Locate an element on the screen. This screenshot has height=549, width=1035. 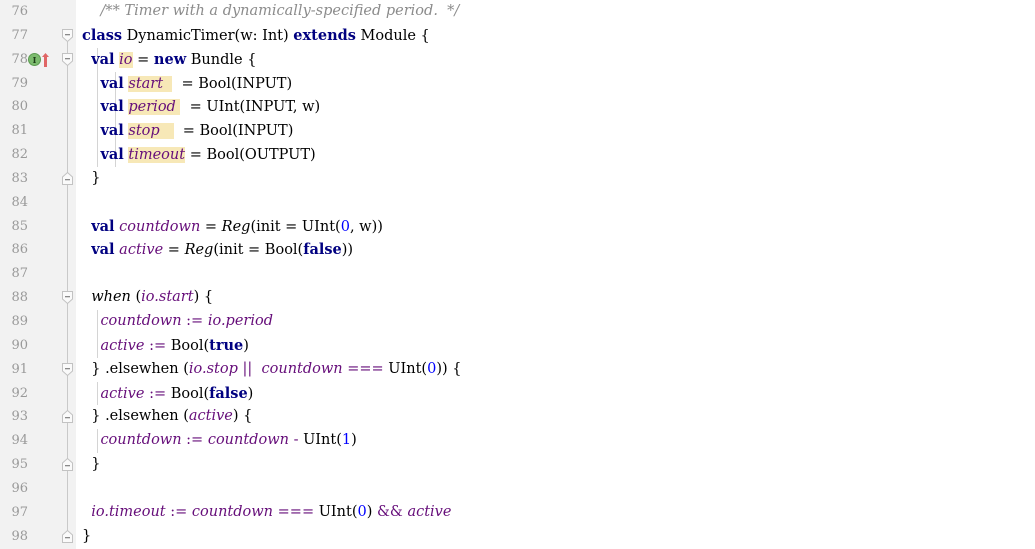
code-token: (init = UInt( is located at coordinates (295, 226).